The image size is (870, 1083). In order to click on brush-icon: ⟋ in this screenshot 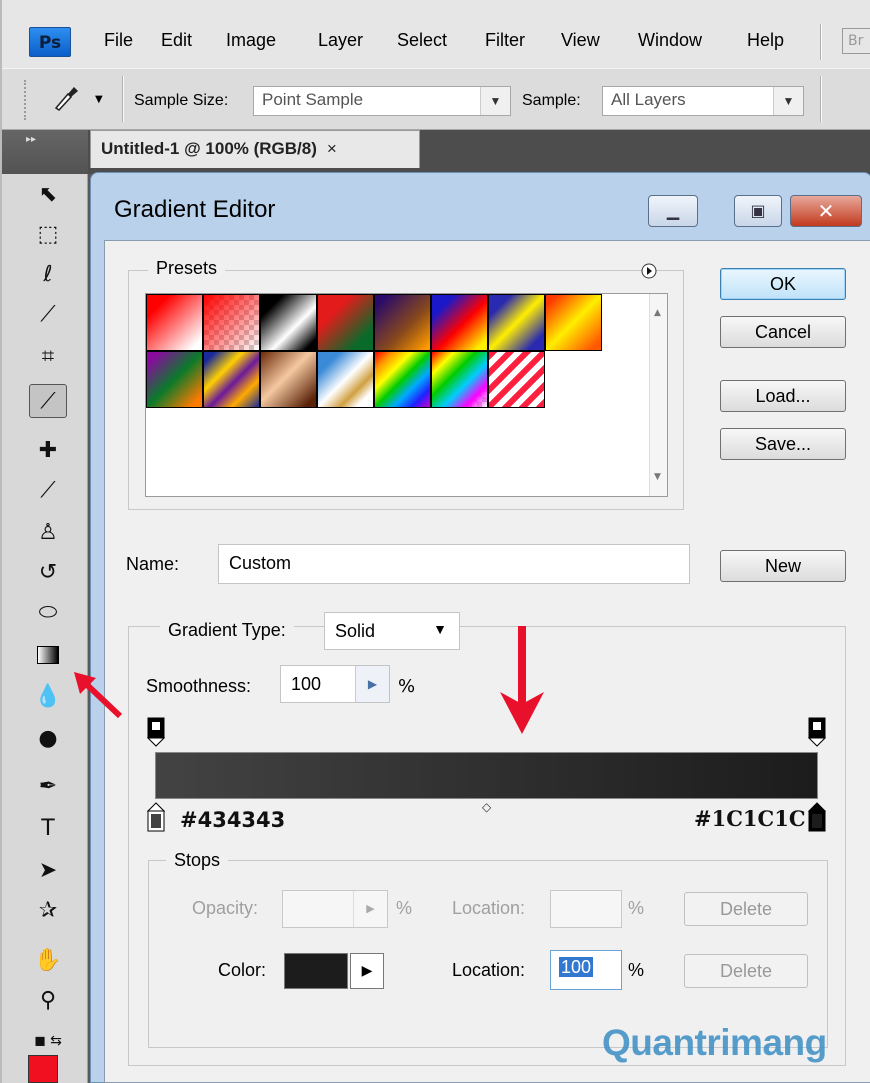, I will do `click(48, 491)`.